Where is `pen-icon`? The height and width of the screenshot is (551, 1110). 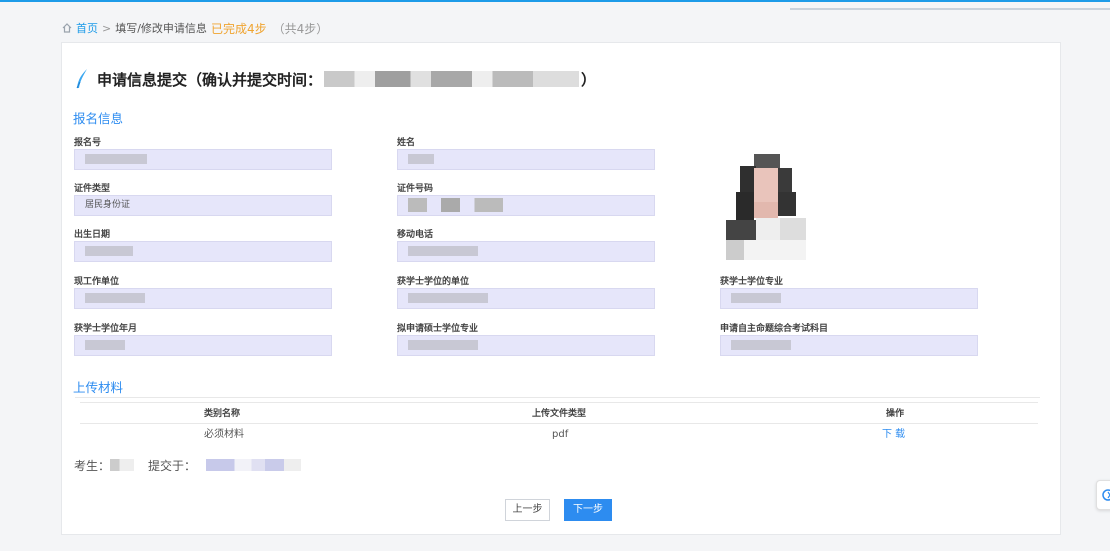
pen-icon is located at coordinates (81, 79).